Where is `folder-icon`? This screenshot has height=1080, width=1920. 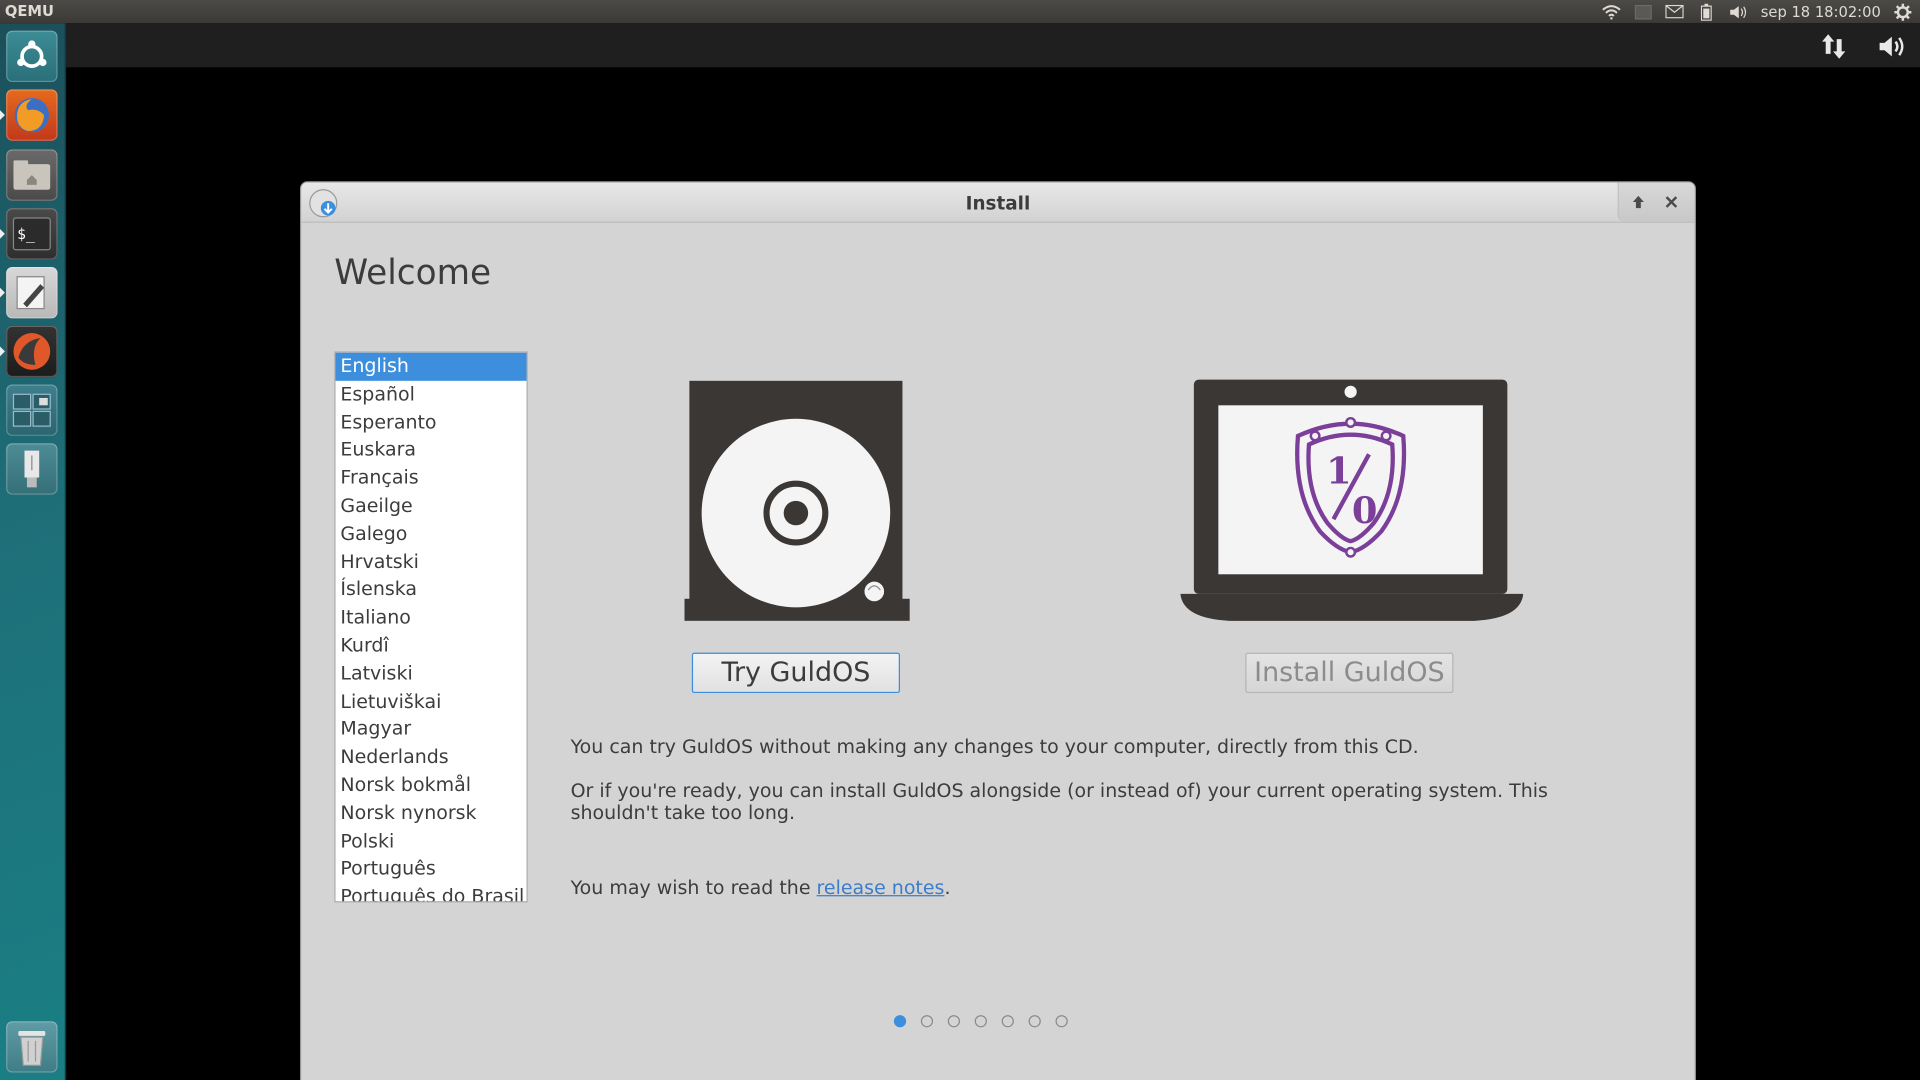 folder-icon is located at coordinates (32, 175).